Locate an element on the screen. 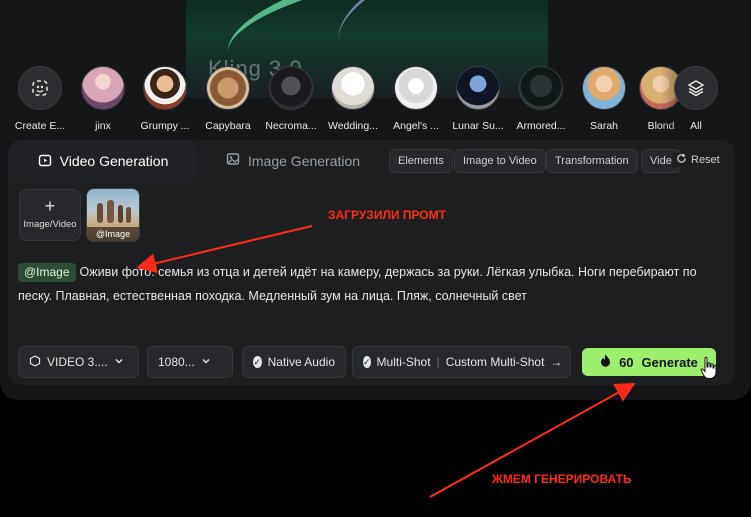  preset-capybara: Capybara is located at coordinates (228, 99).